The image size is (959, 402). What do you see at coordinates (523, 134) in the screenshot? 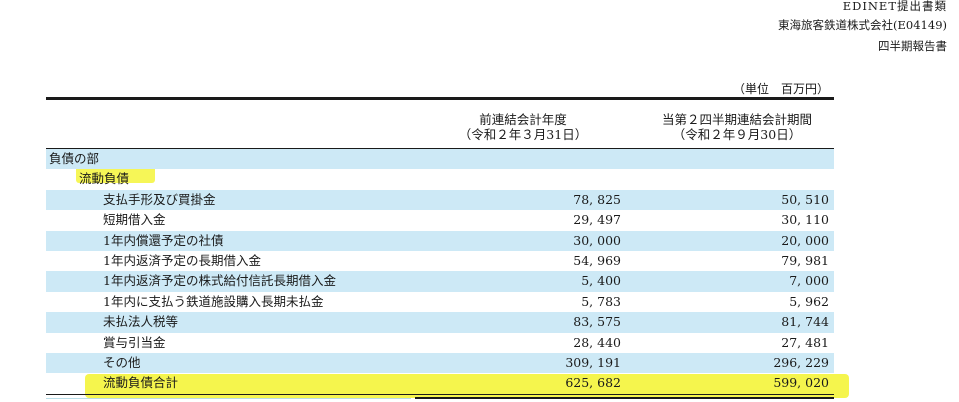
I see `column-prev-year-date: （令和２年３月31日）` at bounding box center [523, 134].